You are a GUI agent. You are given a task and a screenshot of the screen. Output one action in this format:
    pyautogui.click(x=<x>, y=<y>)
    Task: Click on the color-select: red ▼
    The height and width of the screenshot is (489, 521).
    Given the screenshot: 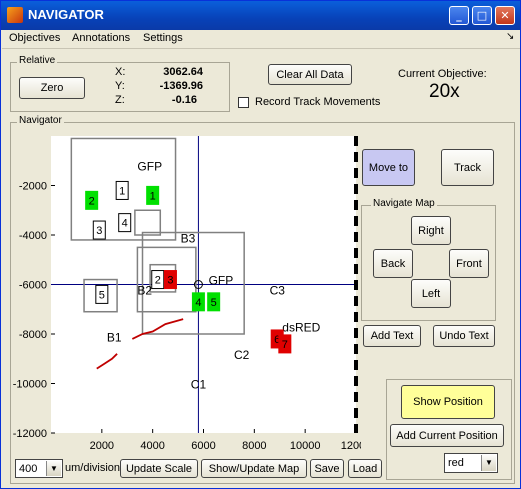 What is the action you would take?
    pyautogui.click(x=471, y=463)
    